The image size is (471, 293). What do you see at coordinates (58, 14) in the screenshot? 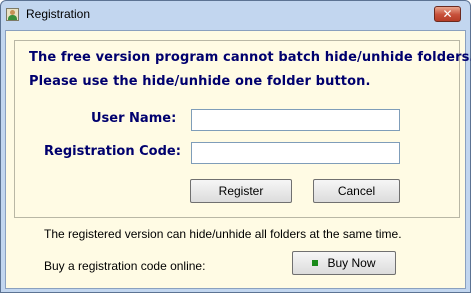
I see `window-title: Registration` at bounding box center [58, 14].